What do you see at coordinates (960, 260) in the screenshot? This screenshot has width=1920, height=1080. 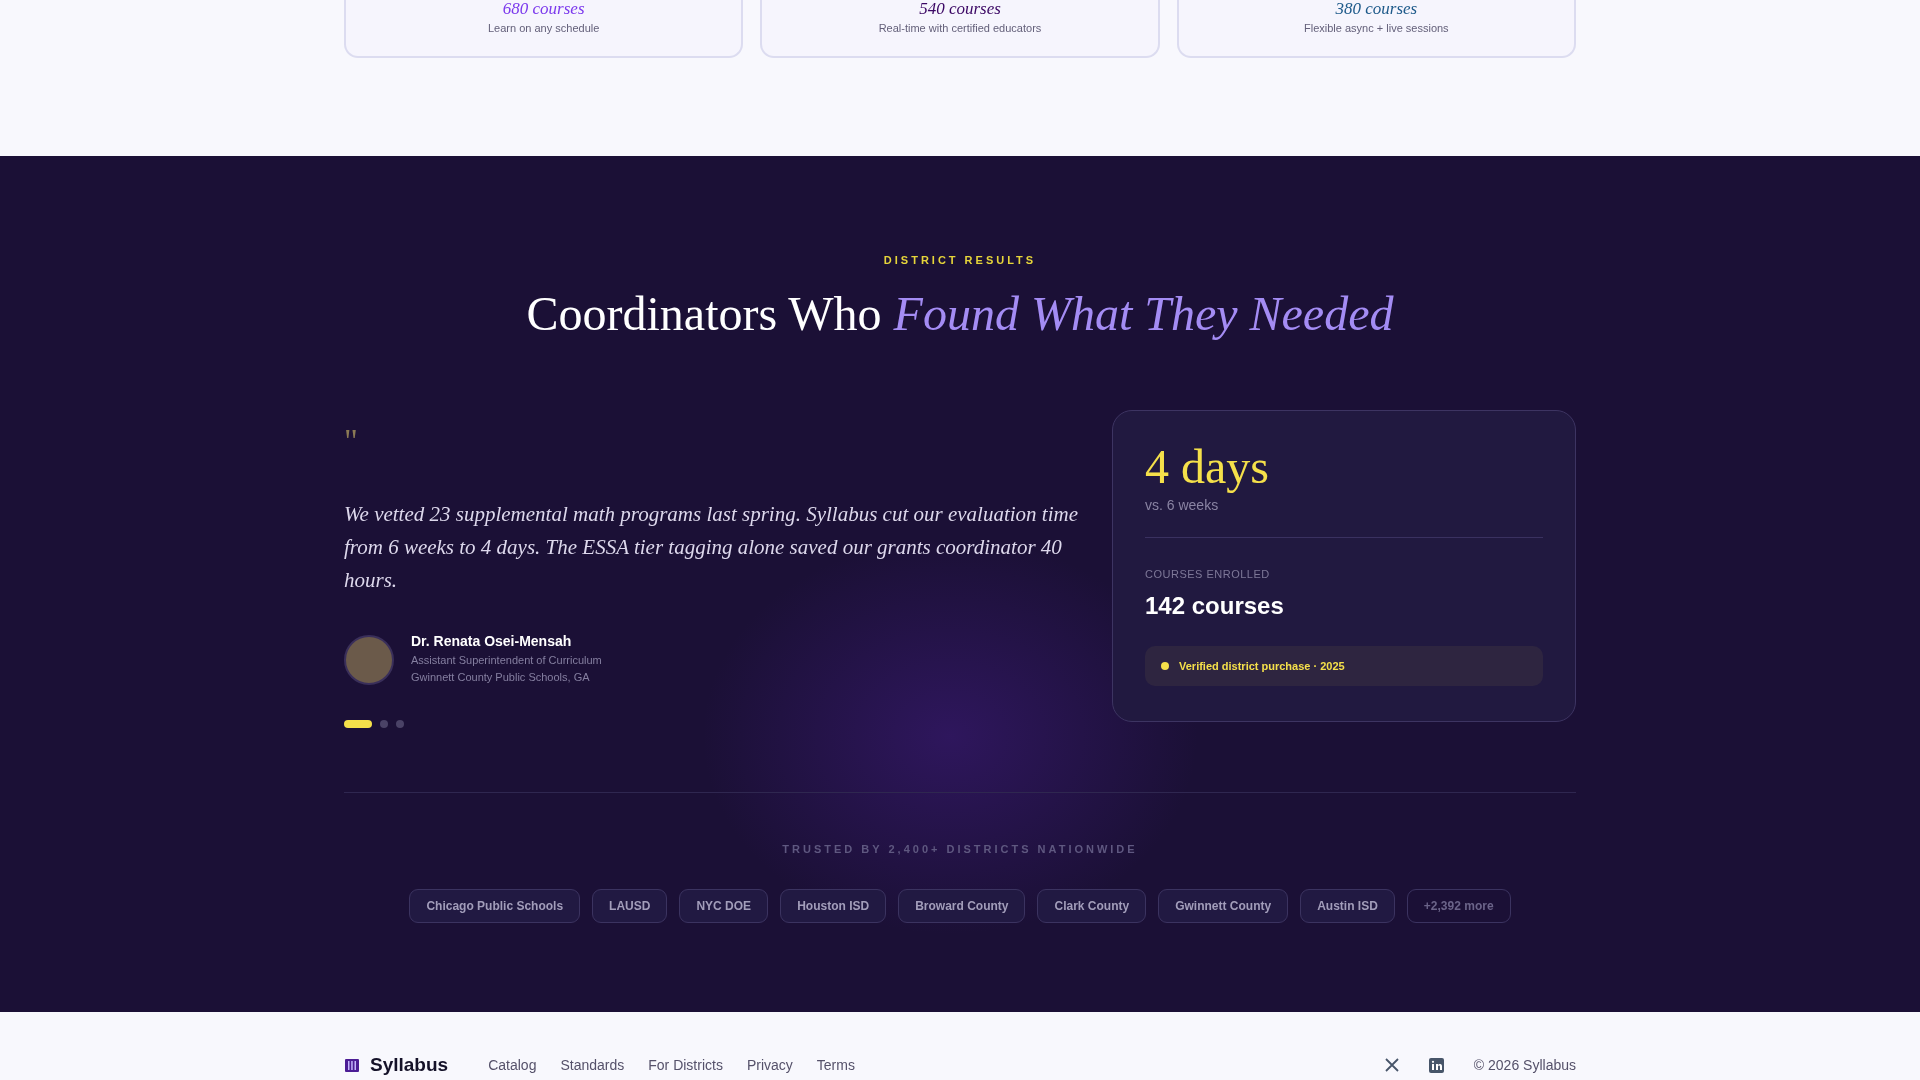 I see `section-eyebrow: DISTRICT RESULTS` at bounding box center [960, 260].